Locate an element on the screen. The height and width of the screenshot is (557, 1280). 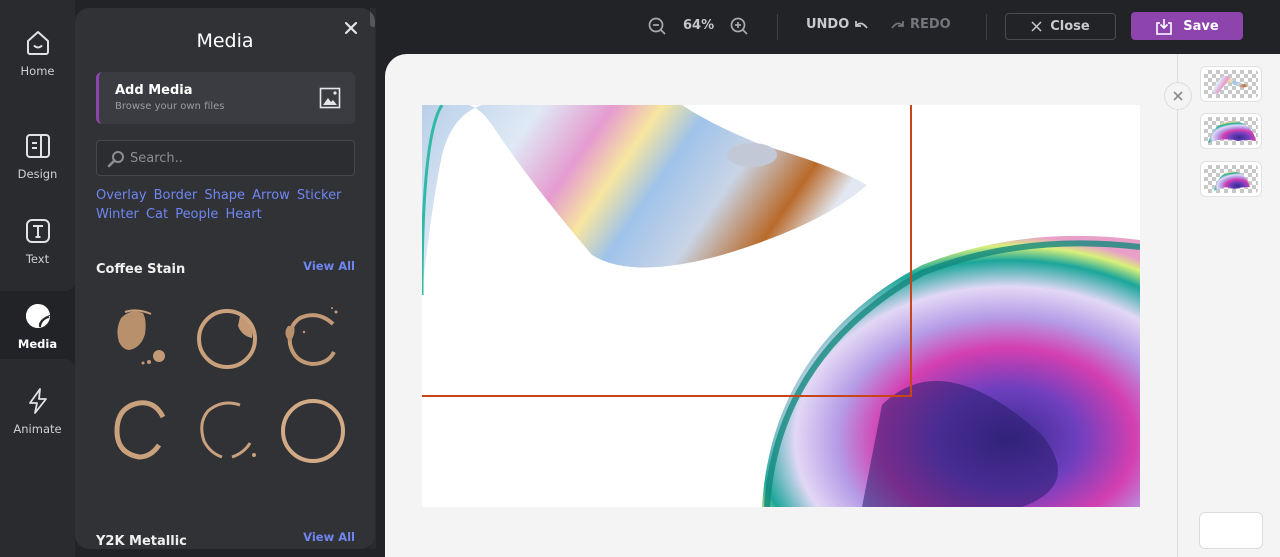
panel-scrollbar-thumb is located at coordinates (372, 18).